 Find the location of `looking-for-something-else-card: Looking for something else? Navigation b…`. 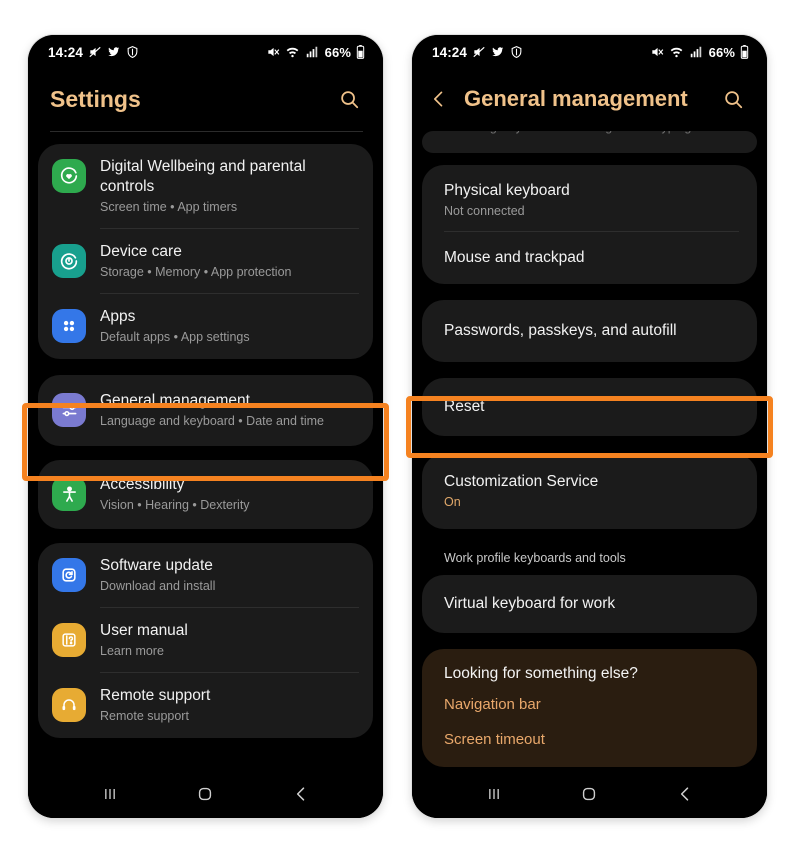

looking-for-something-else-card: Looking for something else? Navigation b… is located at coordinates (589, 708).